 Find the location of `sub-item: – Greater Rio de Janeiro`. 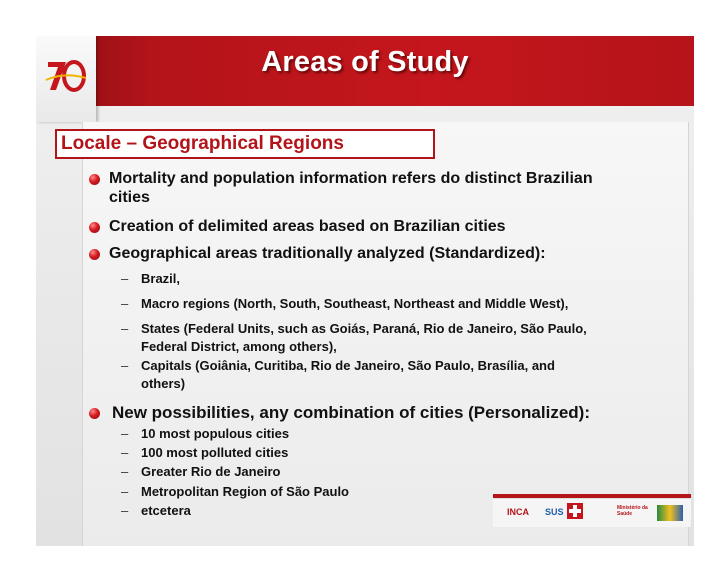

sub-item: – Greater Rio de Janeiro is located at coordinates (200, 472).